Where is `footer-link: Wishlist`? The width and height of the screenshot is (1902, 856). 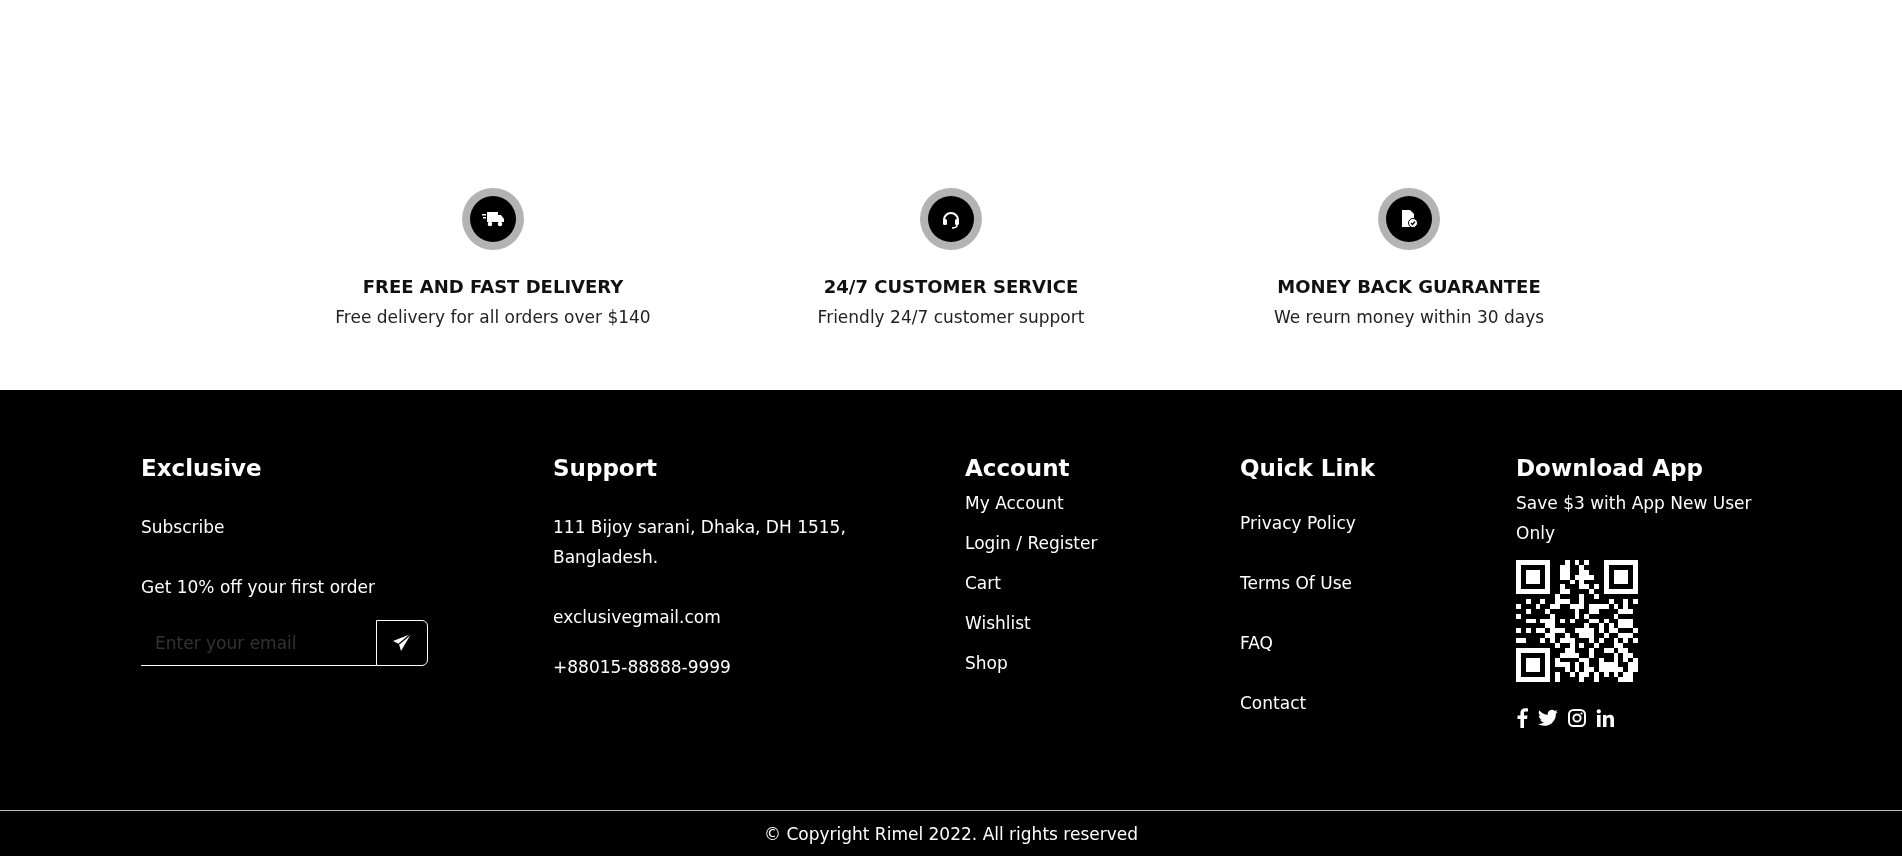
footer-link: Wishlist is located at coordinates (1031, 623).